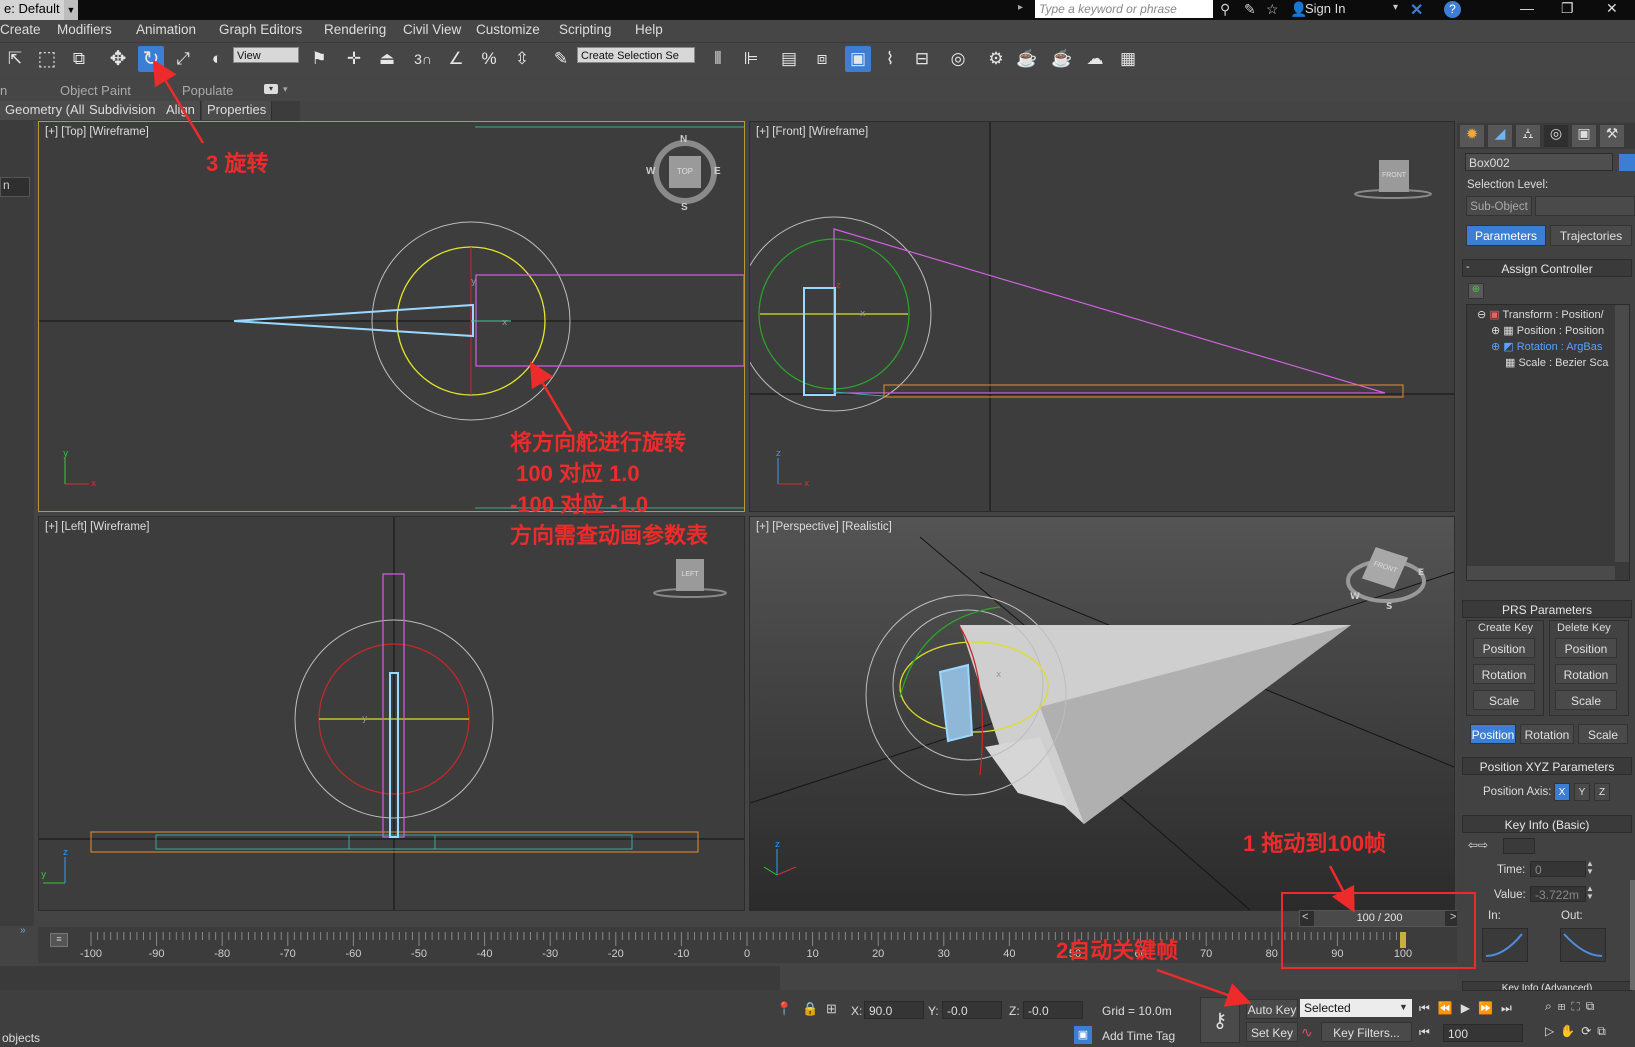  I want to click on ribbon-tab-populate: Populate, so click(207, 90).